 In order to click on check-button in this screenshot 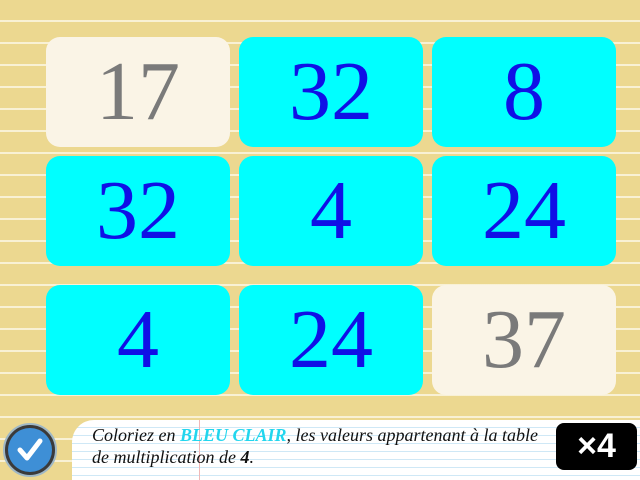, I will do `click(30, 450)`.